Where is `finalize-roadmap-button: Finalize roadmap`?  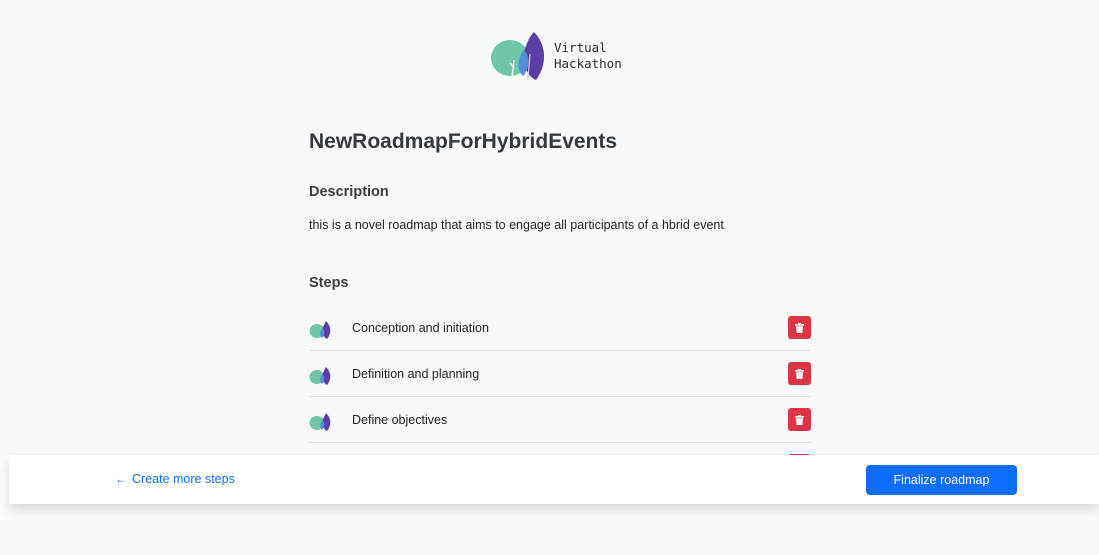
finalize-roadmap-button: Finalize roadmap is located at coordinates (941, 480).